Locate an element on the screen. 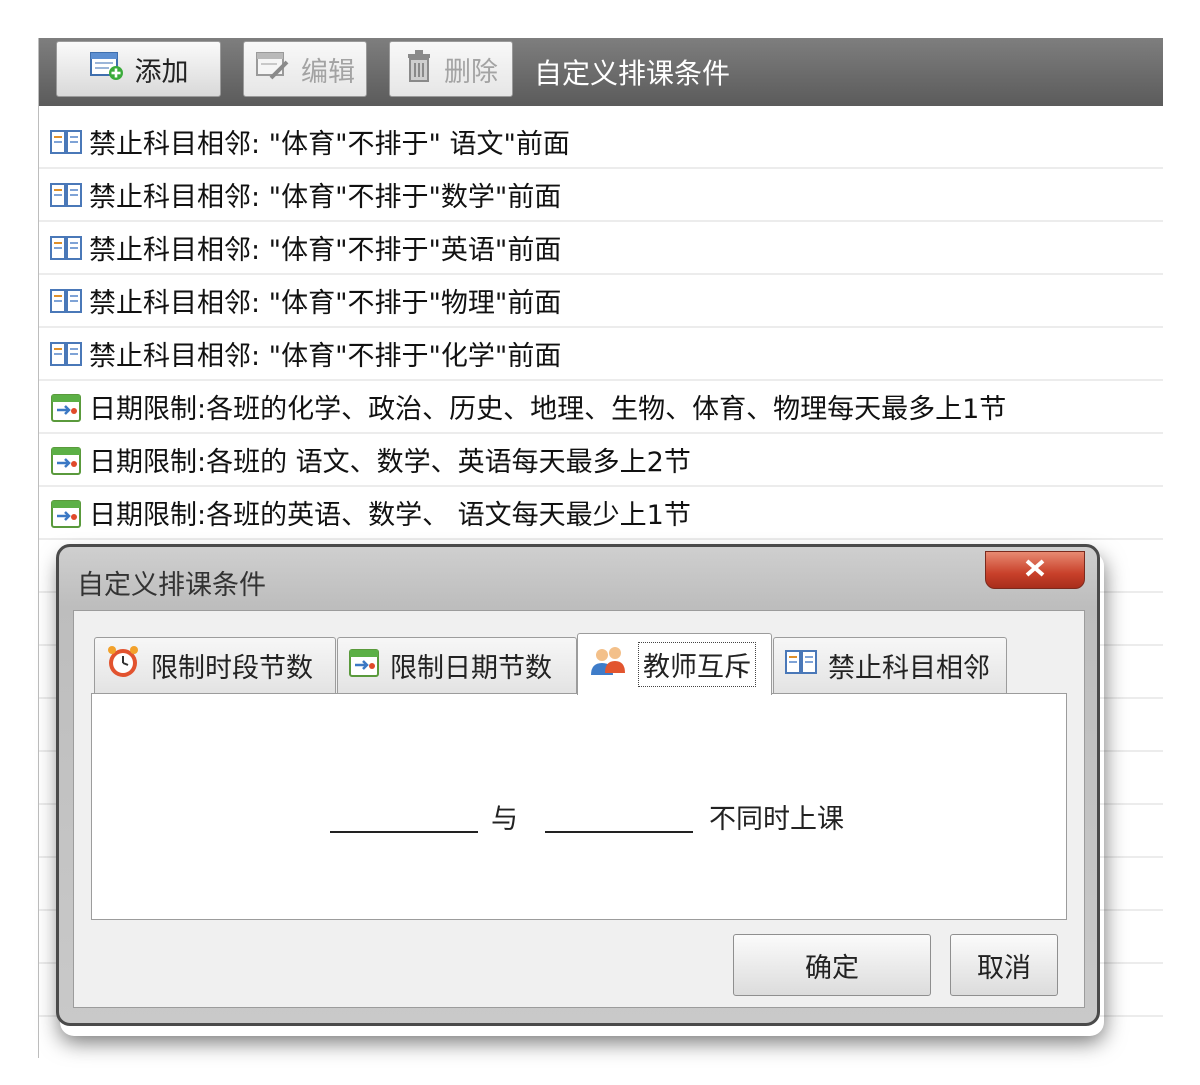  edit-button: 编辑 is located at coordinates (305, 69).